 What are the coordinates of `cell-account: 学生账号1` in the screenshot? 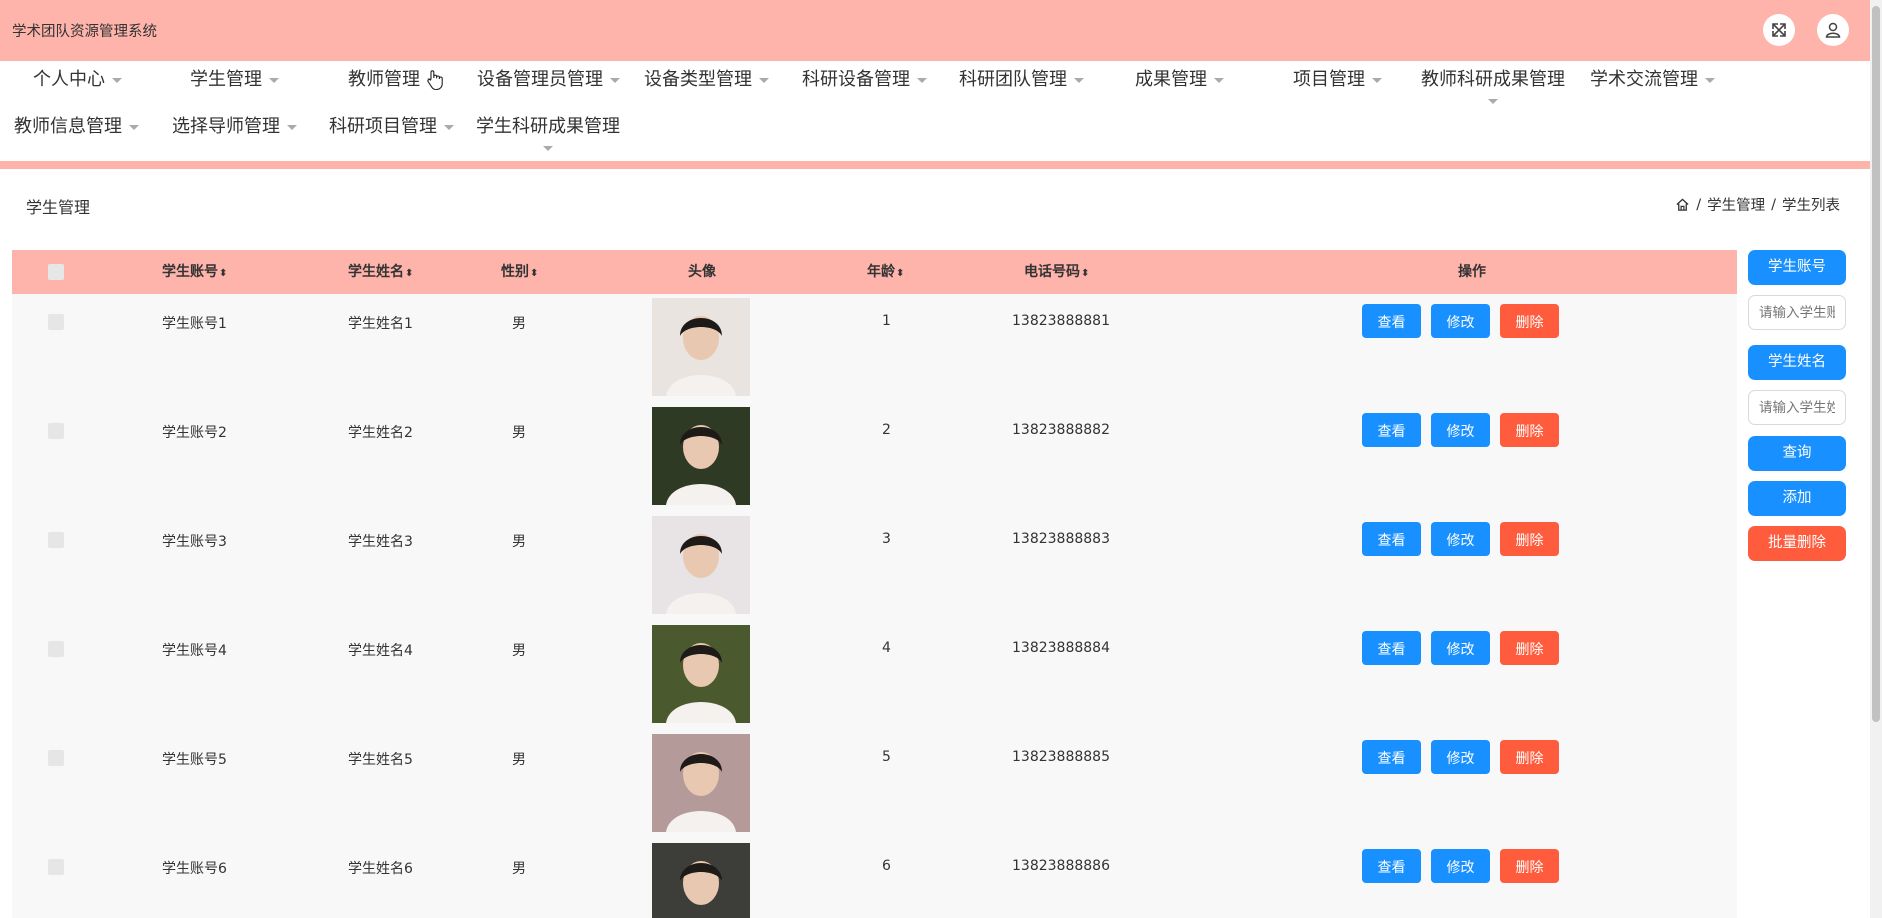 It's located at (194, 324).